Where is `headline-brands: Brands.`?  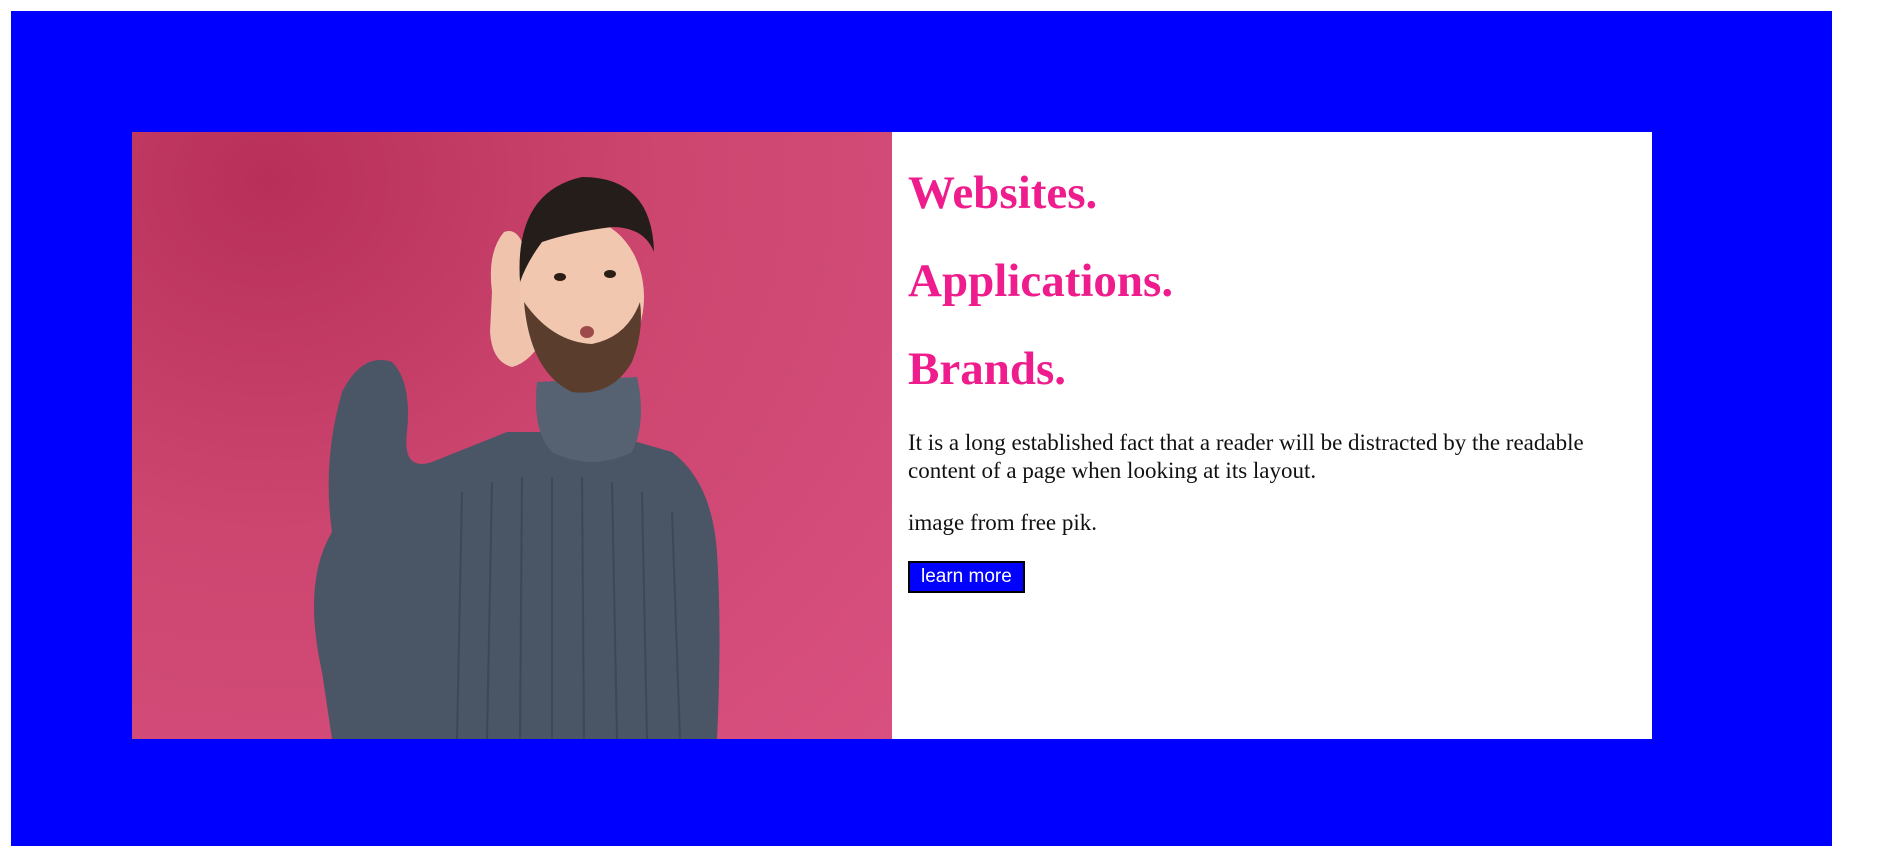
headline-brands: Brands. is located at coordinates (987, 369).